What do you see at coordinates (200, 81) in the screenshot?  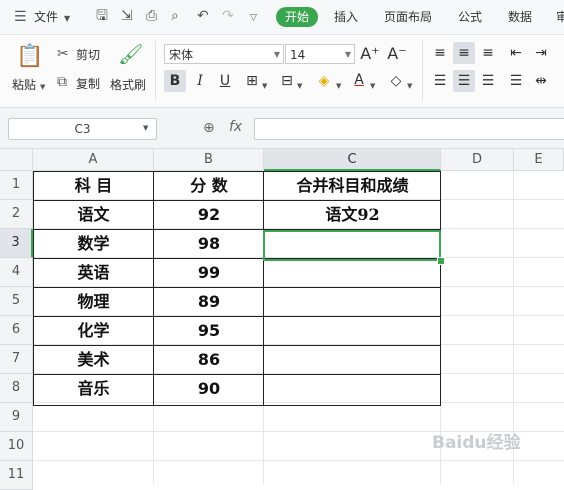 I see `italic-button: I` at bounding box center [200, 81].